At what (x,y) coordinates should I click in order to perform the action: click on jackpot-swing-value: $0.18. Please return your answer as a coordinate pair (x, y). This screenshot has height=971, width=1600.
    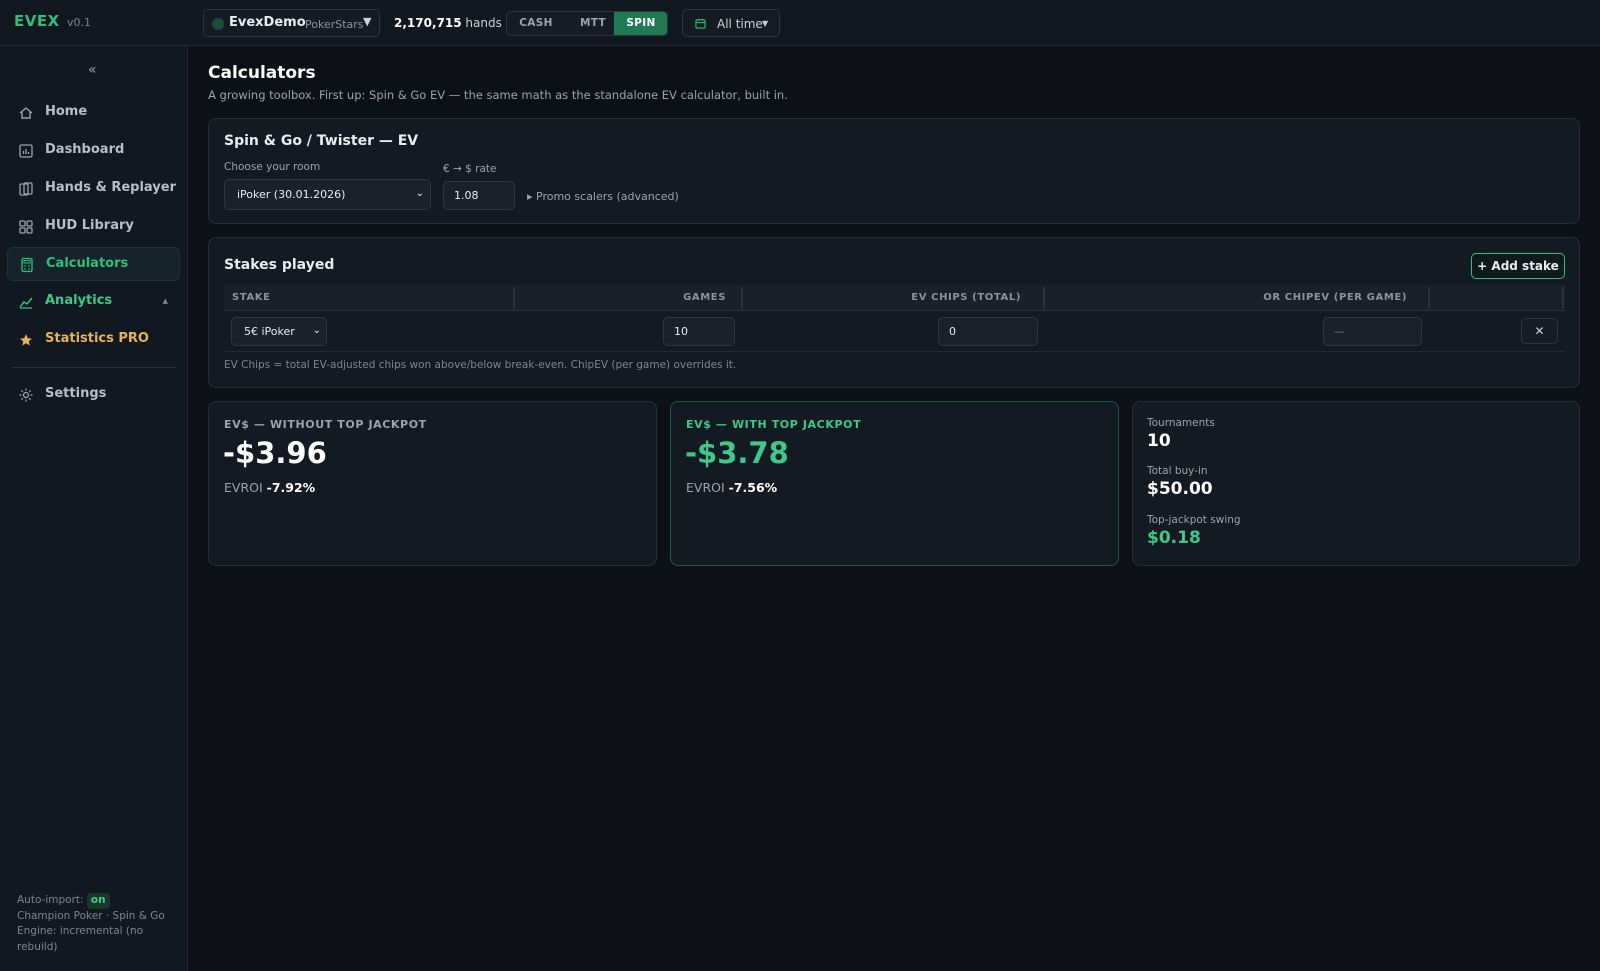
    Looking at the image, I should click on (1174, 538).